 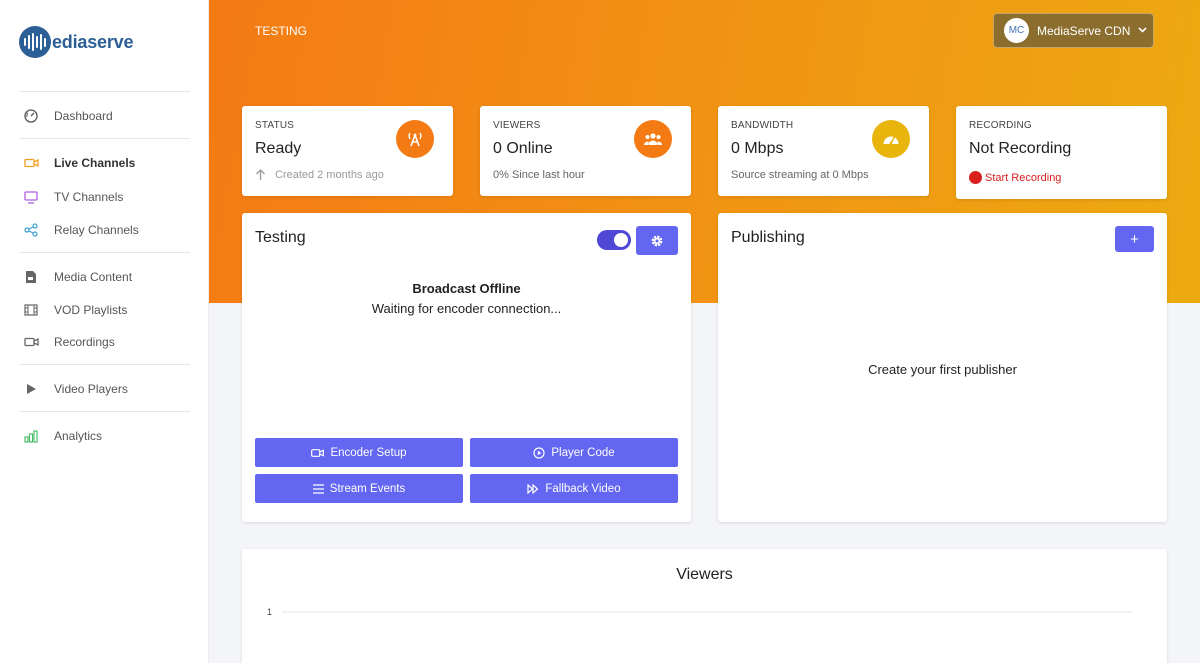 What do you see at coordinates (31, 230) in the screenshot?
I see `share-icon` at bounding box center [31, 230].